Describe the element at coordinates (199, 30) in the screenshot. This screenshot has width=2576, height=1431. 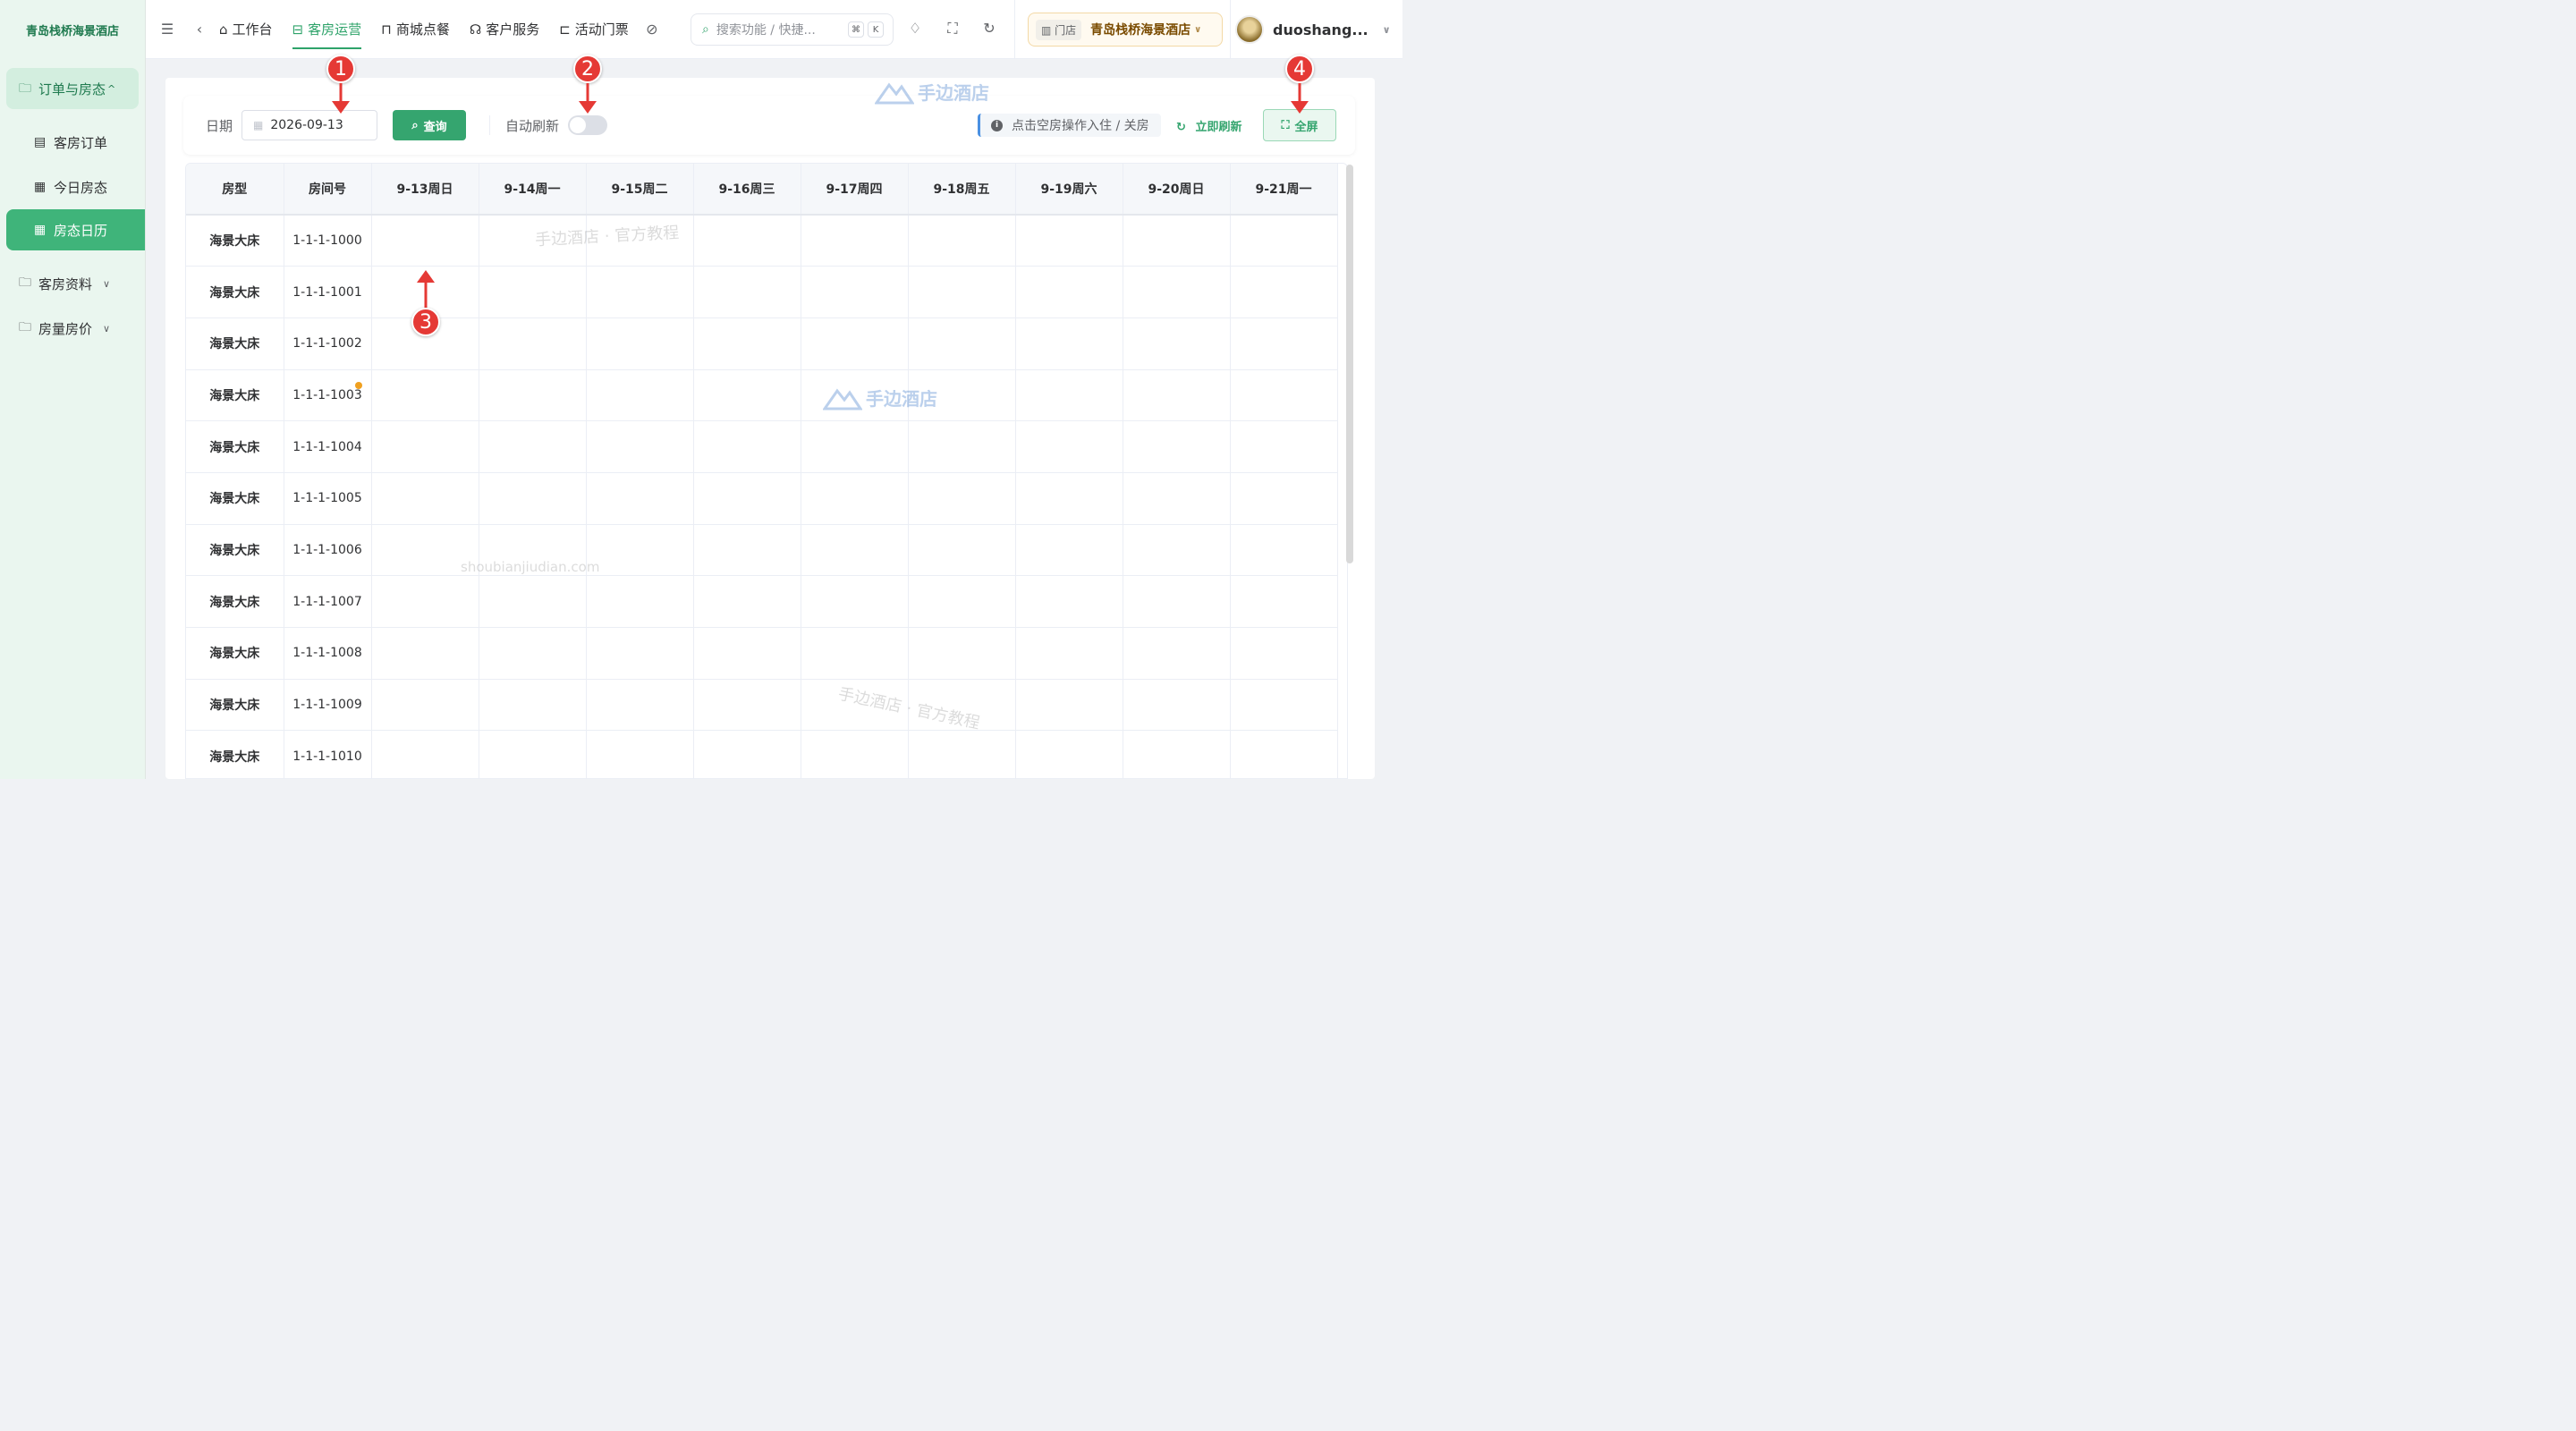
I see `back-icon: ‹` at that location.